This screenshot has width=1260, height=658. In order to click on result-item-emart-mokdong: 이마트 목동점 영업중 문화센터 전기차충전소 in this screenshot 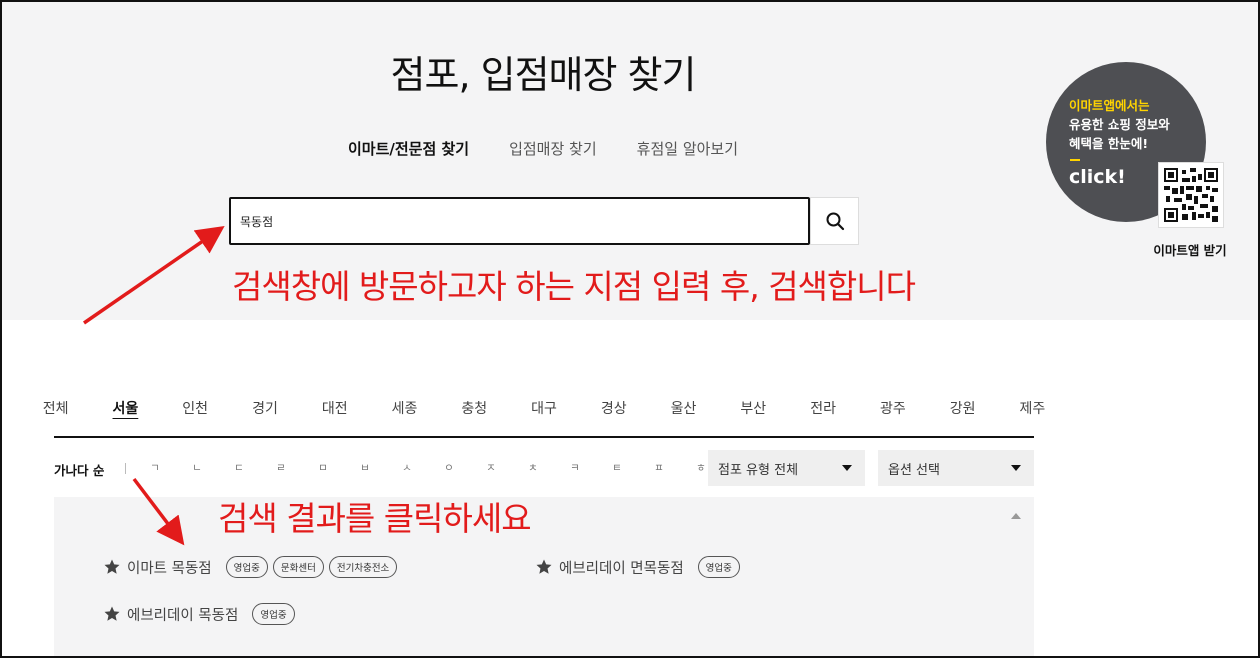, I will do `click(252, 567)`.